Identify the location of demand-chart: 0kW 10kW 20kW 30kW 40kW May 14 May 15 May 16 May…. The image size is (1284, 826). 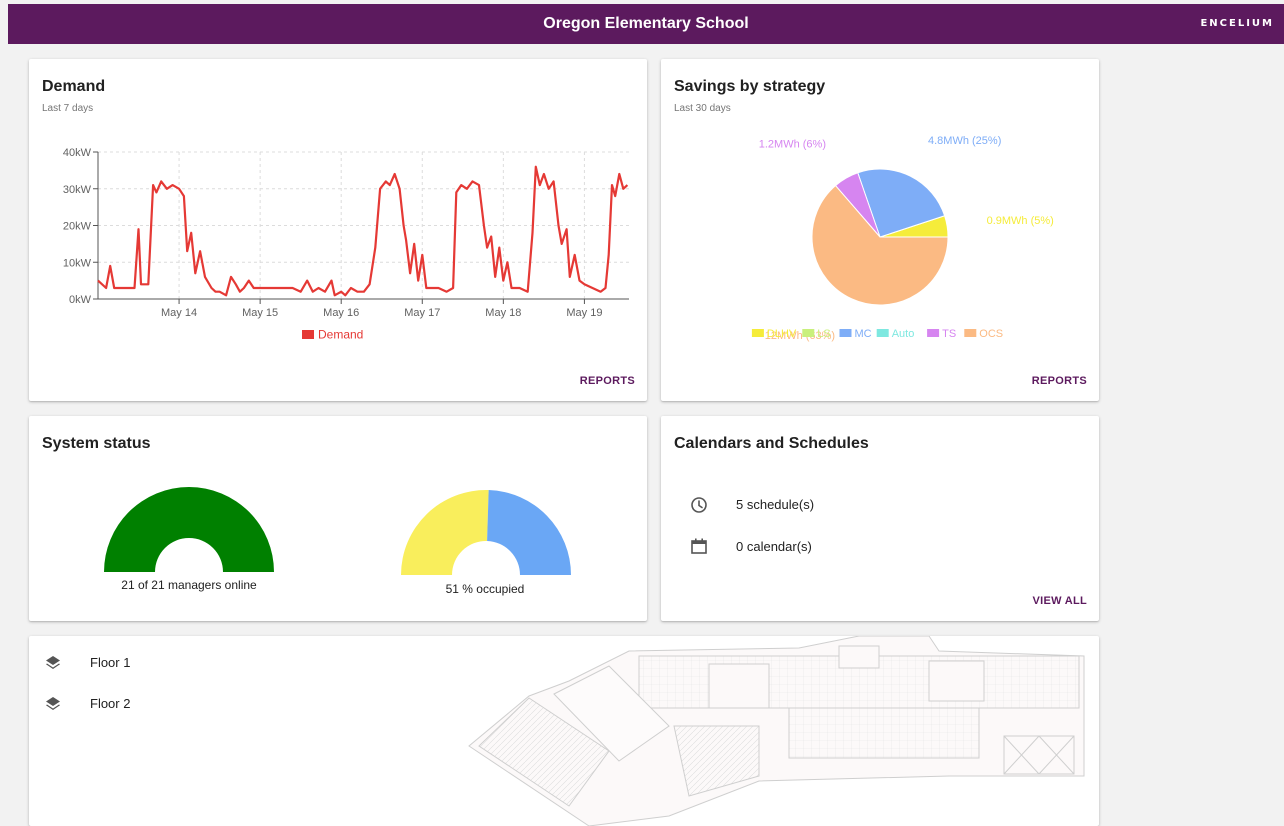
(346, 244).